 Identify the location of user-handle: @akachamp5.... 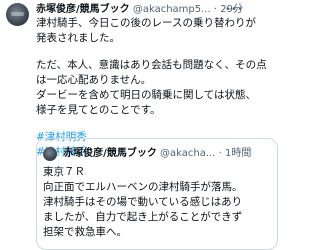
(172, 9).